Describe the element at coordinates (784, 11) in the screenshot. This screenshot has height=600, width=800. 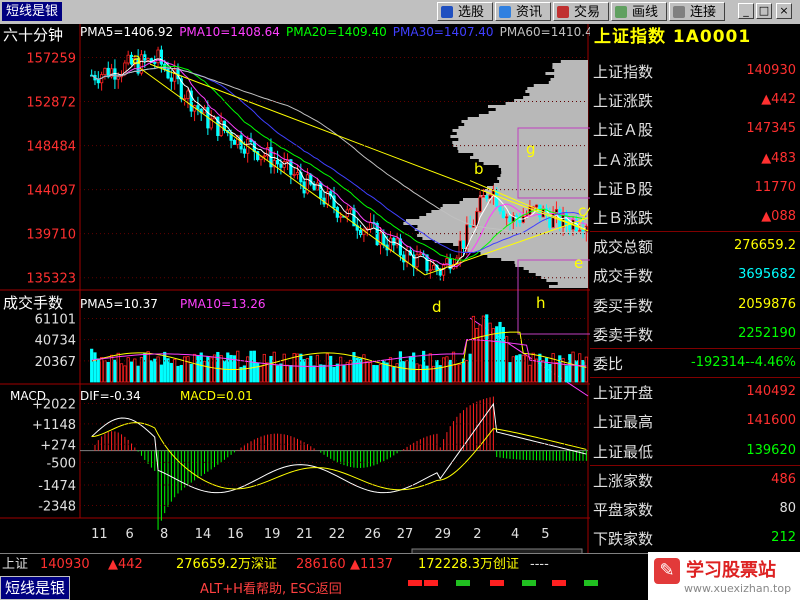
I see `close-button: ×` at that location.